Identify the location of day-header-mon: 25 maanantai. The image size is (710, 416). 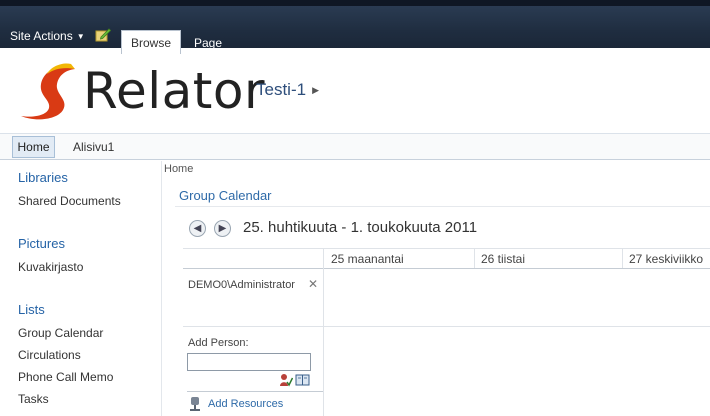
(367, 259).